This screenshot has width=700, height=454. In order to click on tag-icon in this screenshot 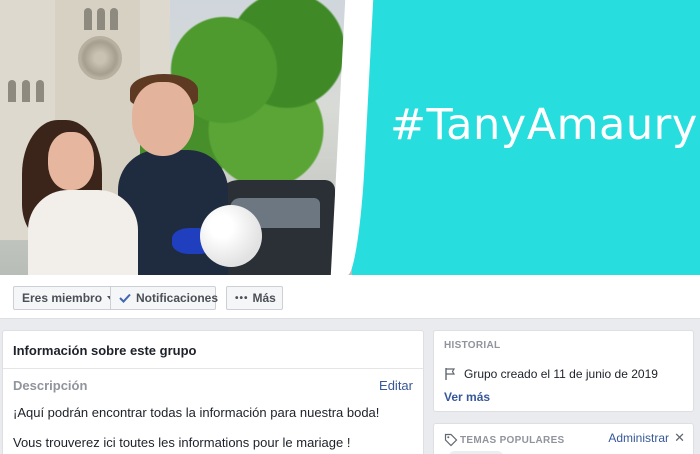, I will do `click(451, 440)`.